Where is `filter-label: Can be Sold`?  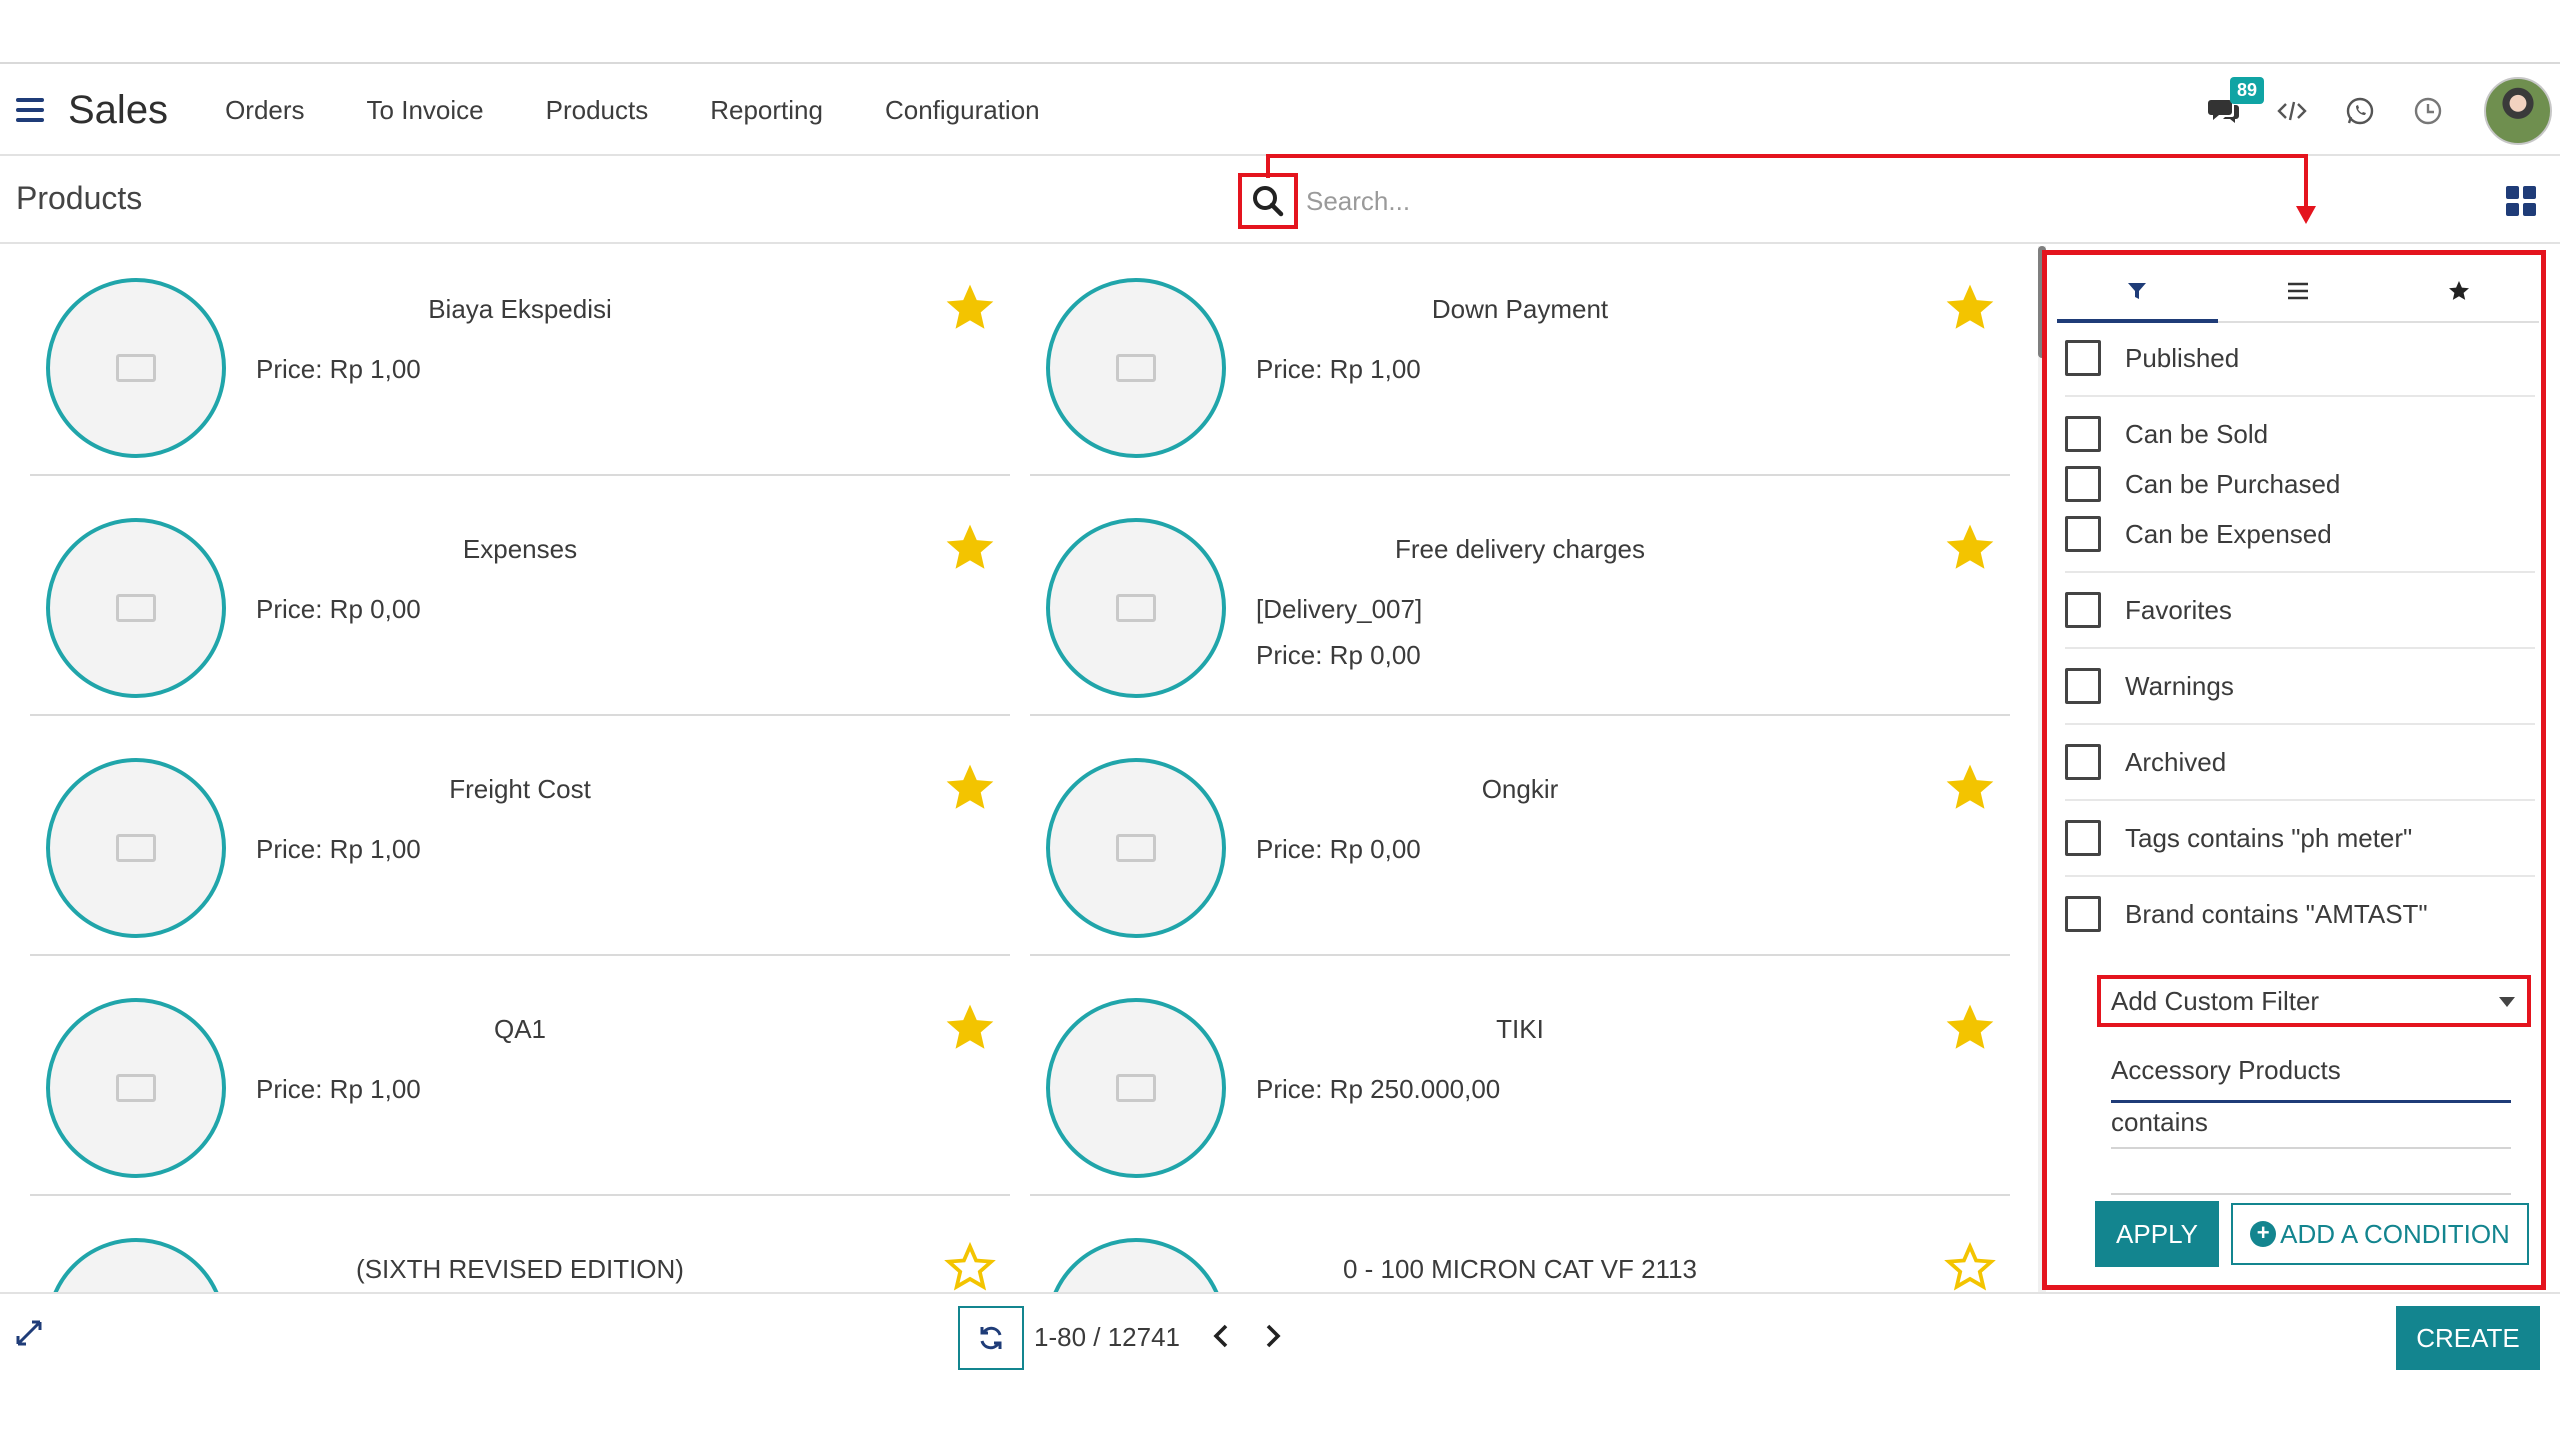 filter-label: Can be Sold is located at coordinates (2197, 433).